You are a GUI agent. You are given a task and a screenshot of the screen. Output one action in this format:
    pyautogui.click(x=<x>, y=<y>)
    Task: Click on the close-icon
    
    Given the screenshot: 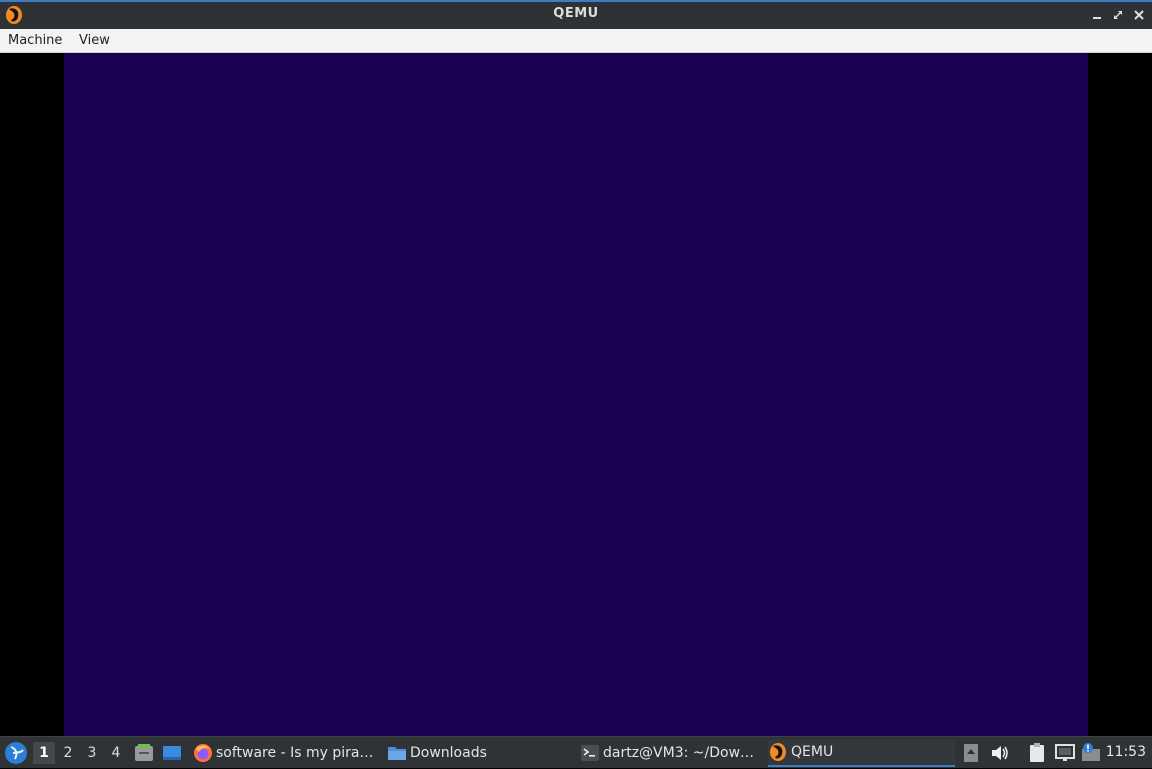 What is the action you would take?
    pyautogui.click(x=1139, y=15)
    